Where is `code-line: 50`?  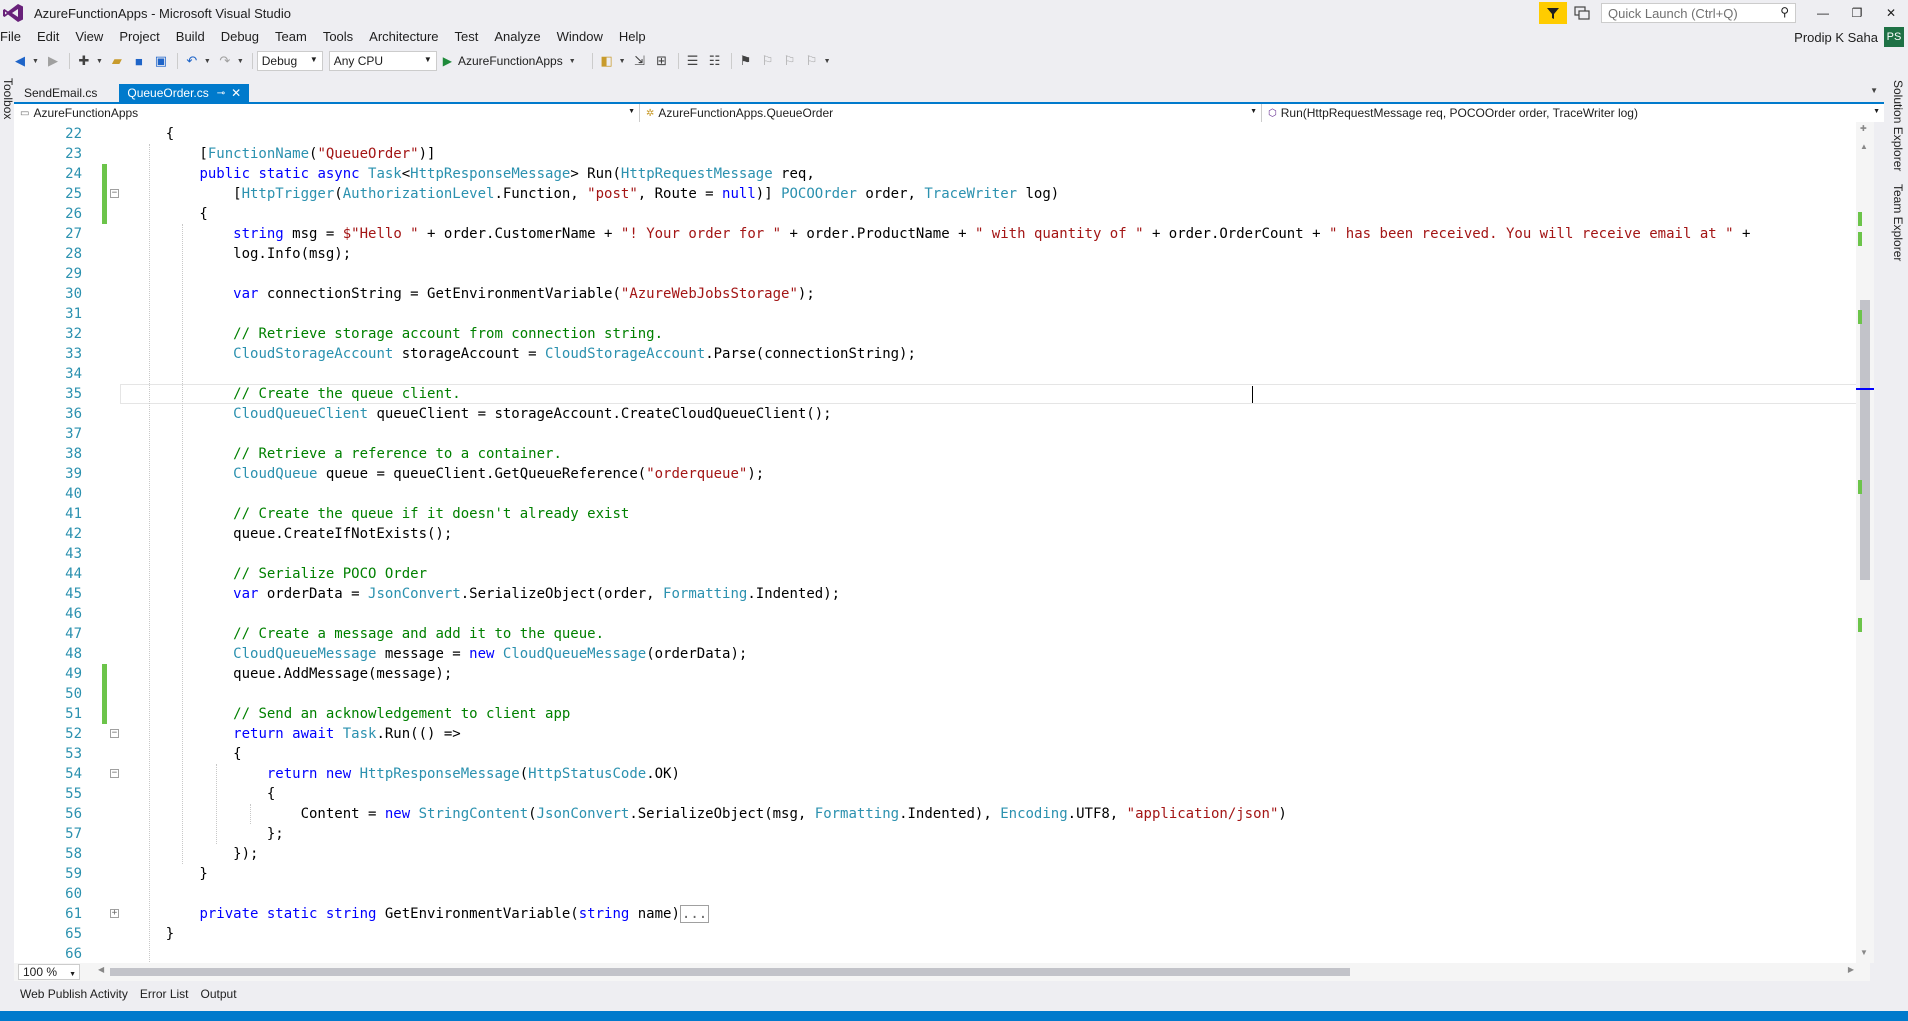 code-line: 50 is located at coordinates (934, 694).